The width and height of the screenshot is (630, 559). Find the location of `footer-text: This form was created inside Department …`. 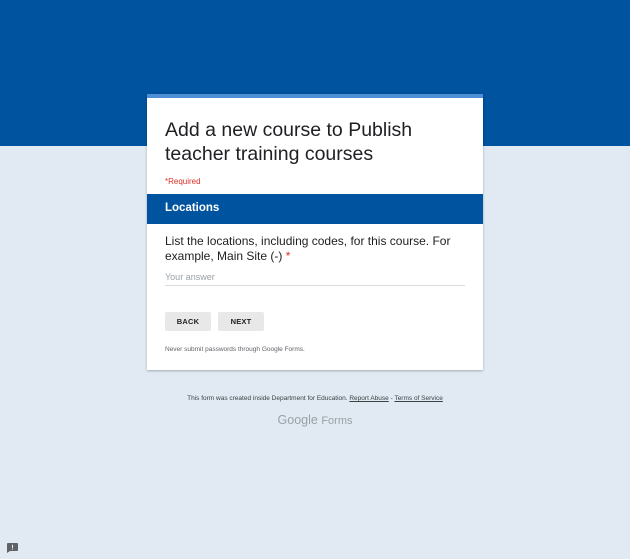

footer-text: This form was created inside Department … is located at coordinates (315, 398).